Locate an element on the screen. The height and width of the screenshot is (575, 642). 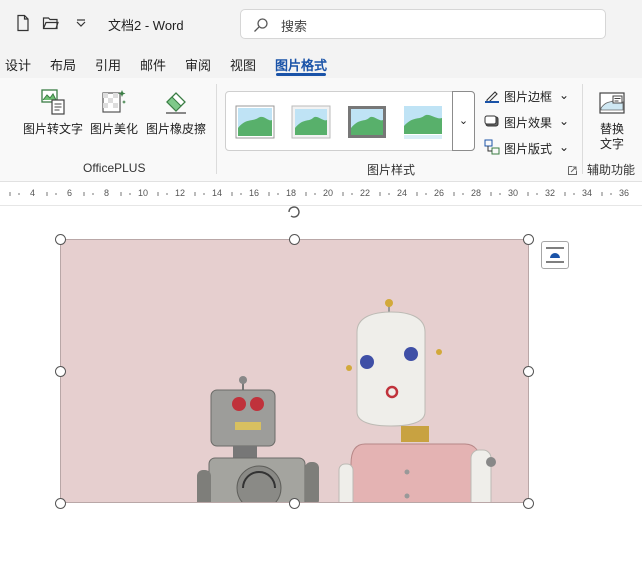
tab-layout: 布局 is located at coordinates (63, 64).